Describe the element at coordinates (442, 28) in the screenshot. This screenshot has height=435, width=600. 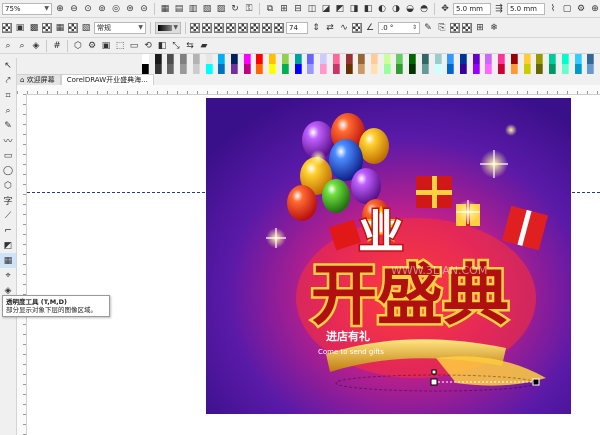
I see `copy-transparency-icon: ⎘` at that location.